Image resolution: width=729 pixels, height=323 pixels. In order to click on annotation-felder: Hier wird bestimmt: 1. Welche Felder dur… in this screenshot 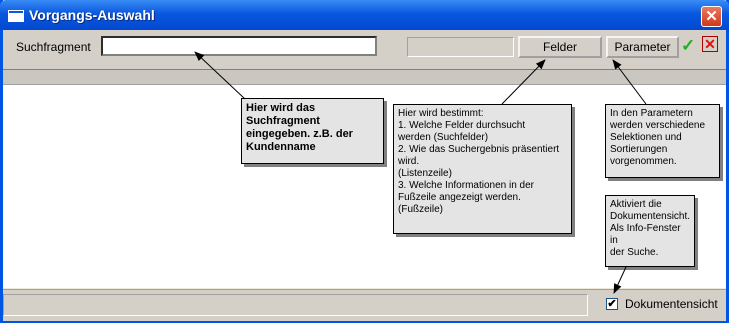, I will do `click(482, 169)`.